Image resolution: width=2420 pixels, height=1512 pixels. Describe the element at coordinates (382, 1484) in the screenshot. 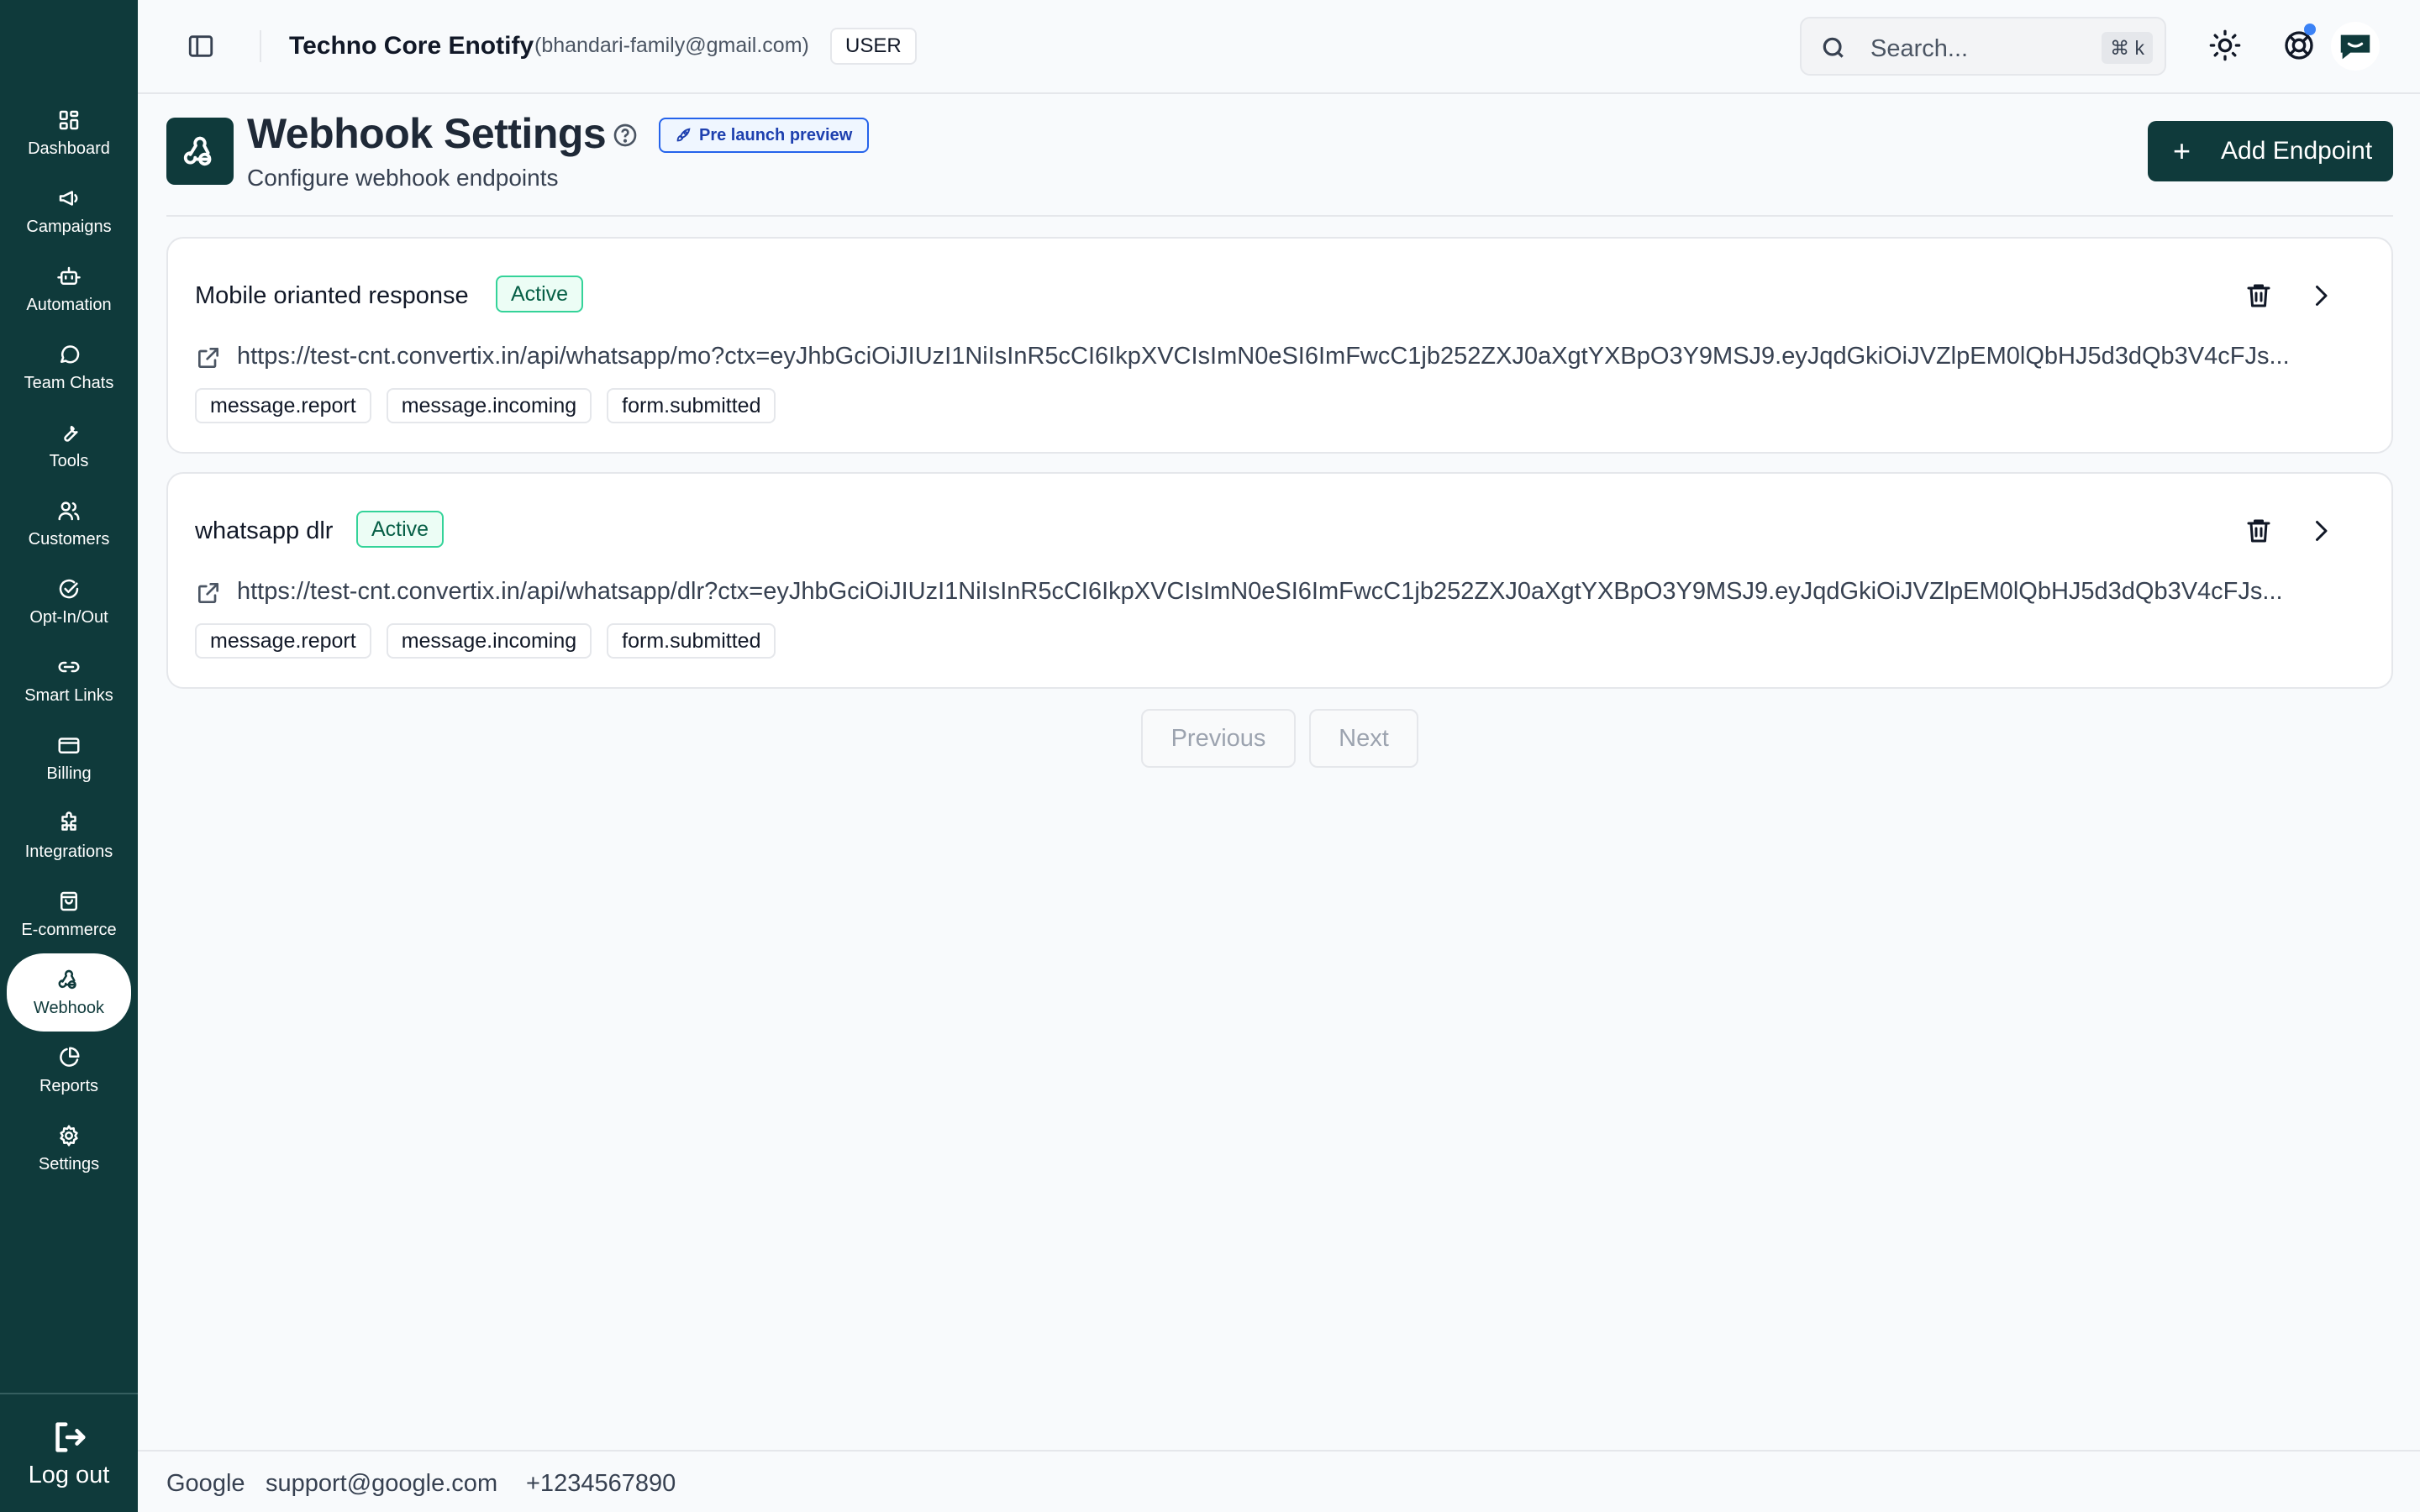

I see `footer-email: support@google.com` at that location.